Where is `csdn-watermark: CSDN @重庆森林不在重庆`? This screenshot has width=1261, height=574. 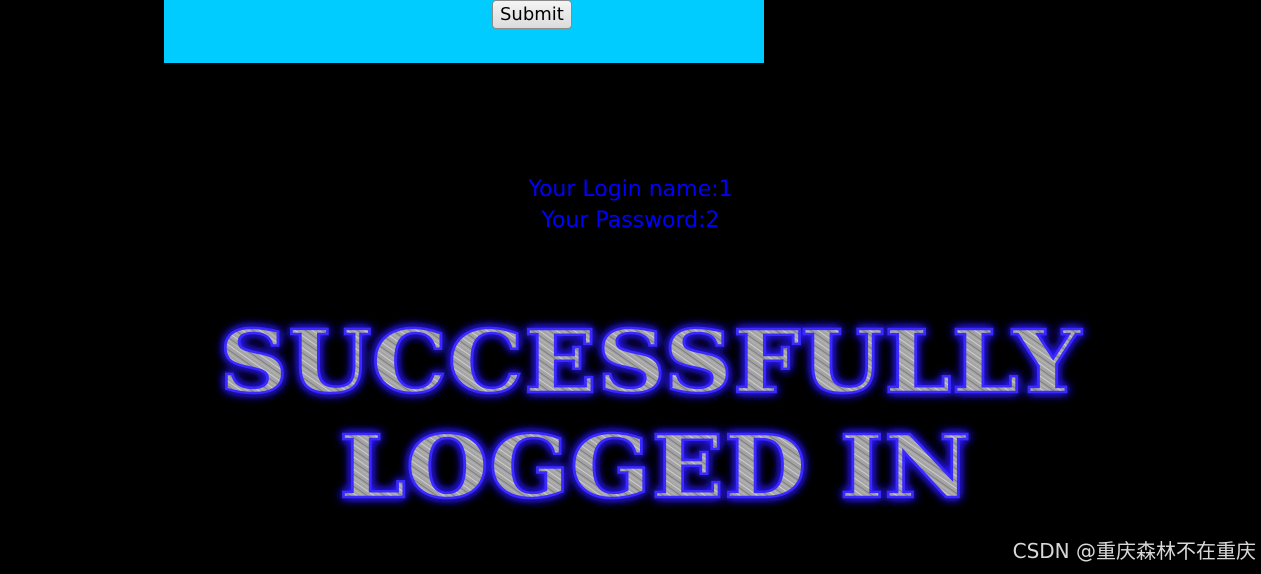 csdn-watermark: CSDN @重庆森林不在重庆 is located at coordinates (1134, 551).